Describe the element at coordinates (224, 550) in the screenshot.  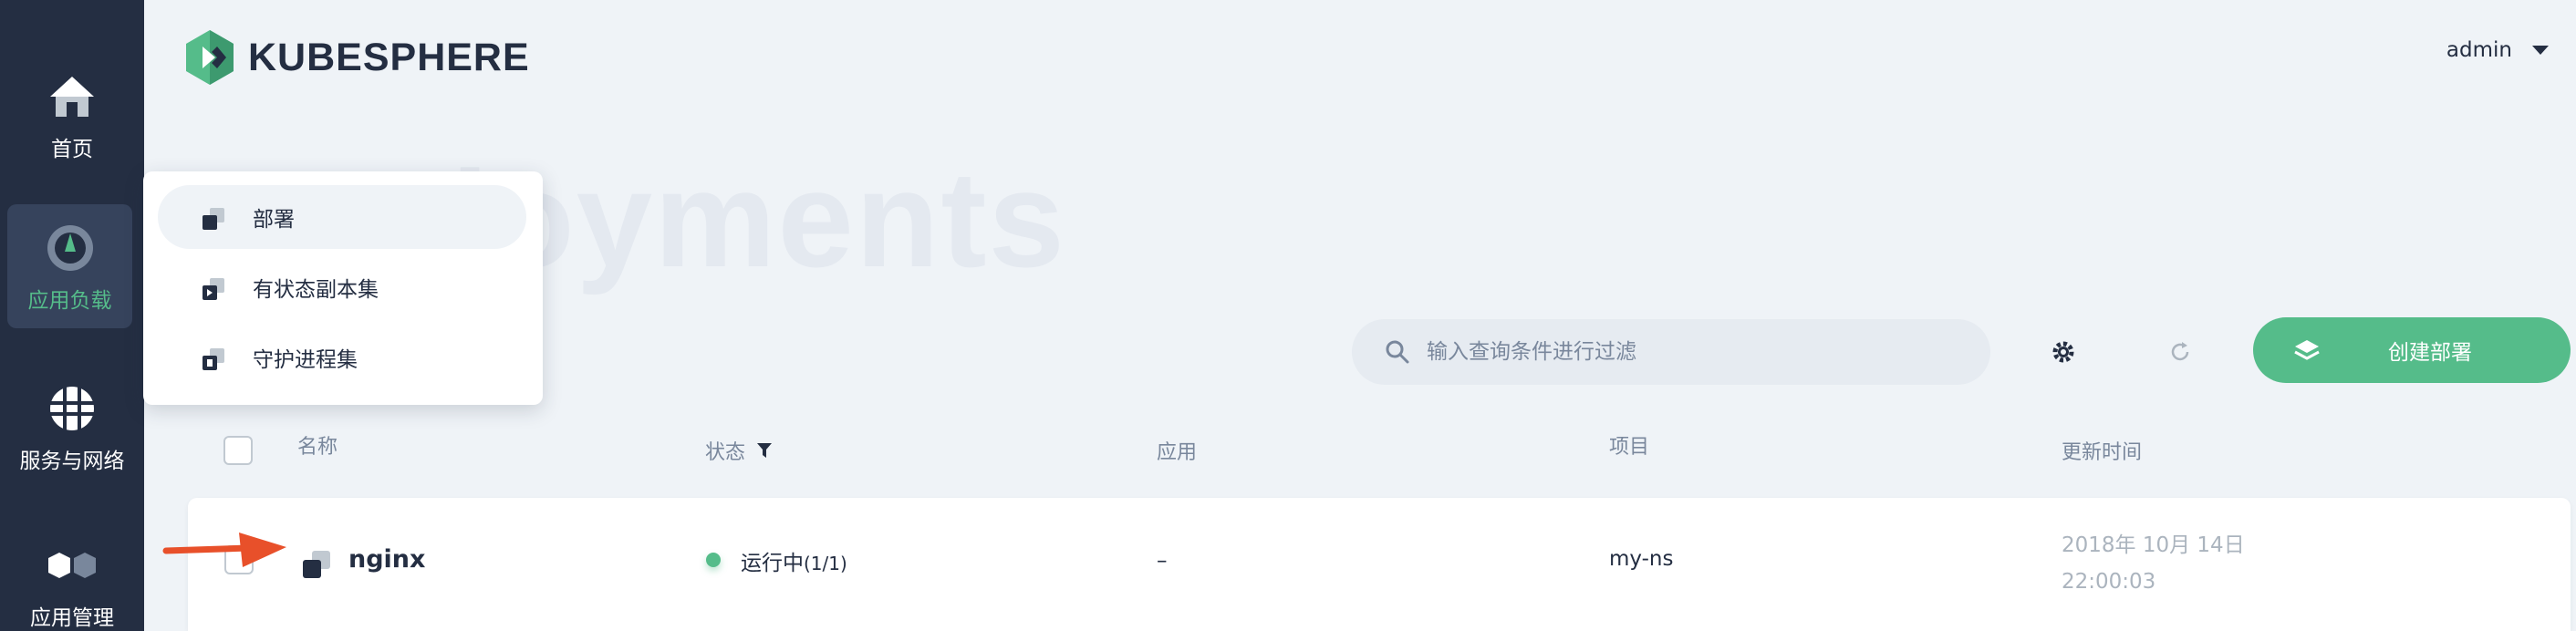
I see `annotation-arrow-icon` at that location.